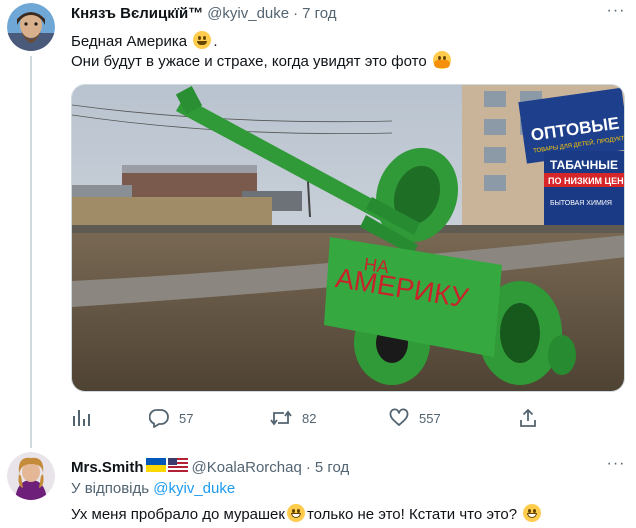 The width and height of the screenshot is (636, 528). I want to click on thread-connector, so click(31, 252).